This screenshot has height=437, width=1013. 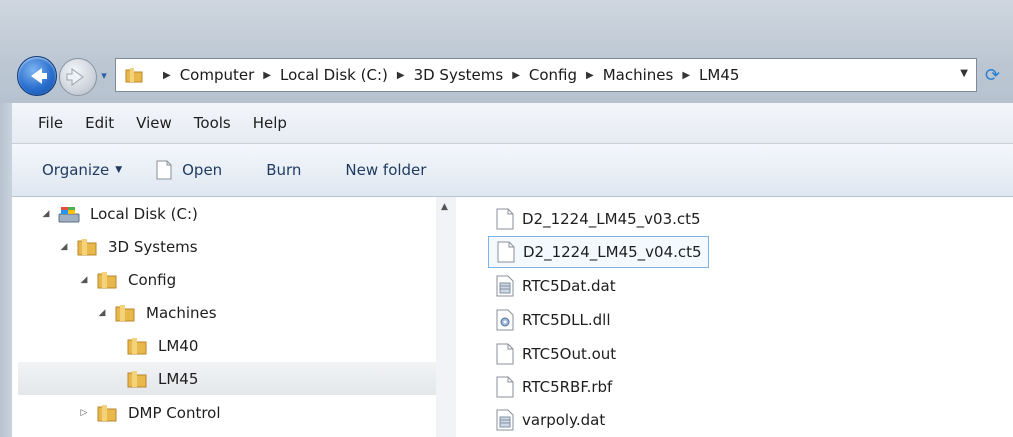 I want to click on scroll-up-icon: ▲, so click(x=444, y=207).